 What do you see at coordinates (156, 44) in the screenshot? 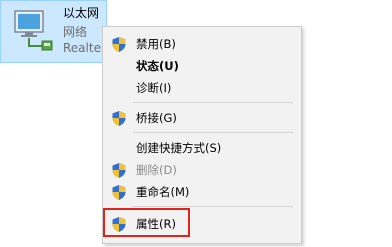
I see `menu-item-label: 禁用(B)` at bounding box center [156, 44].